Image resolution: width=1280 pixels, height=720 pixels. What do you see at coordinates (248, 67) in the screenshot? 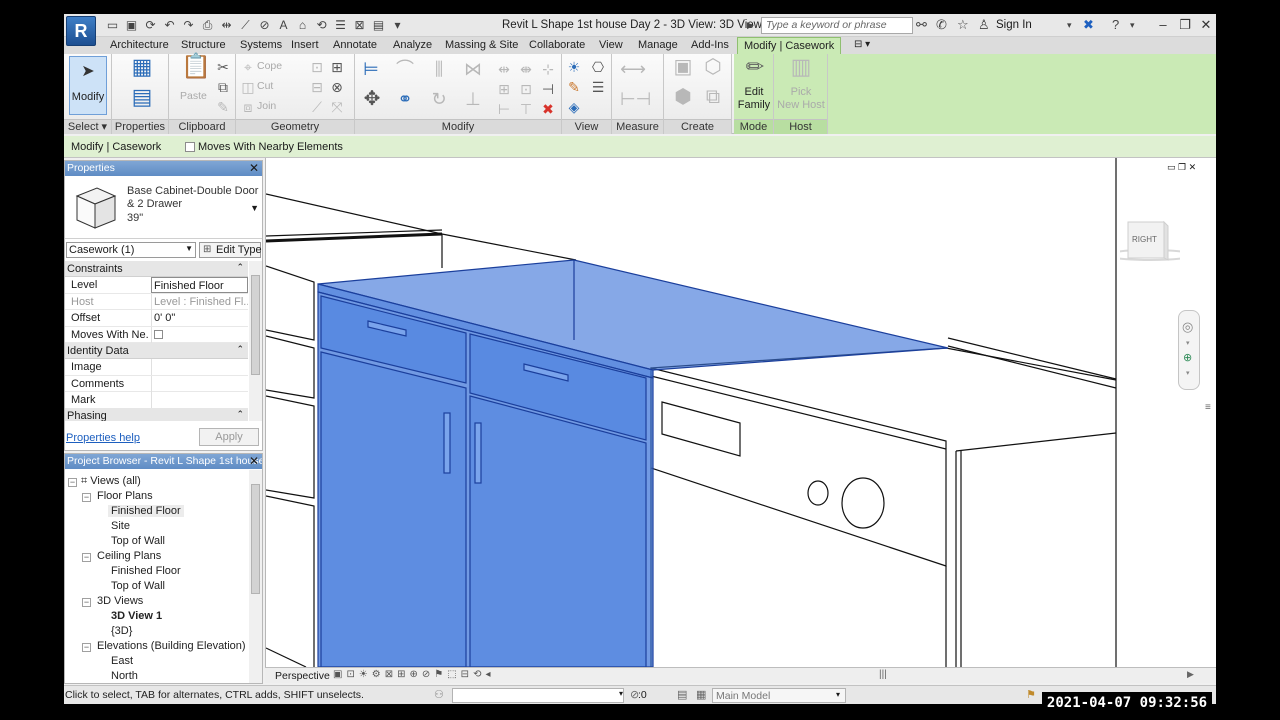
I see `cope-icon: ⌖` at bounding box center [248, 67].